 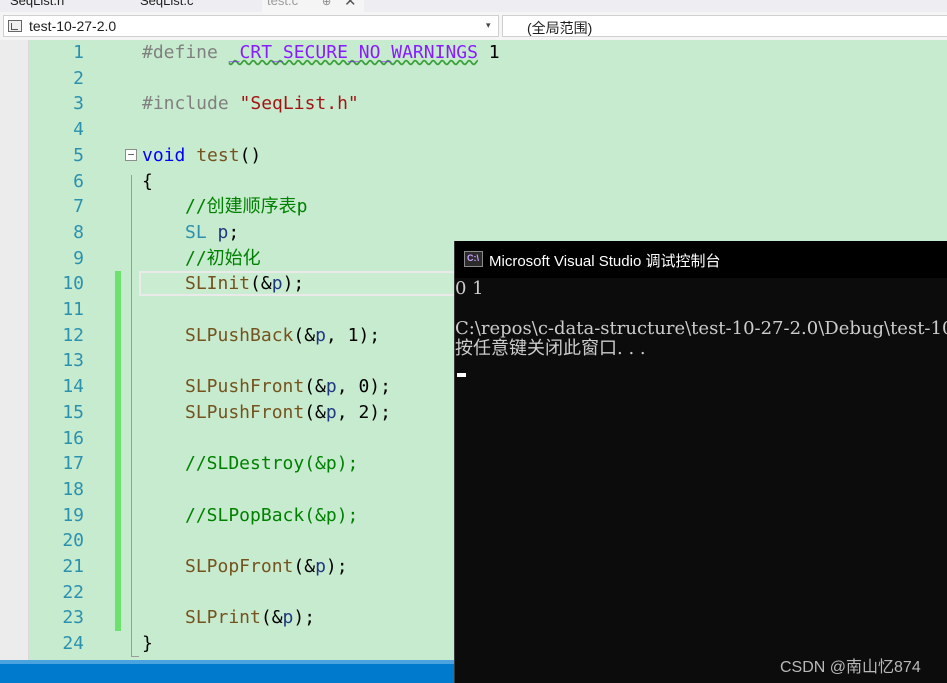 I want to click on preprocessor-directive: #define, so click(x=185, y=52).